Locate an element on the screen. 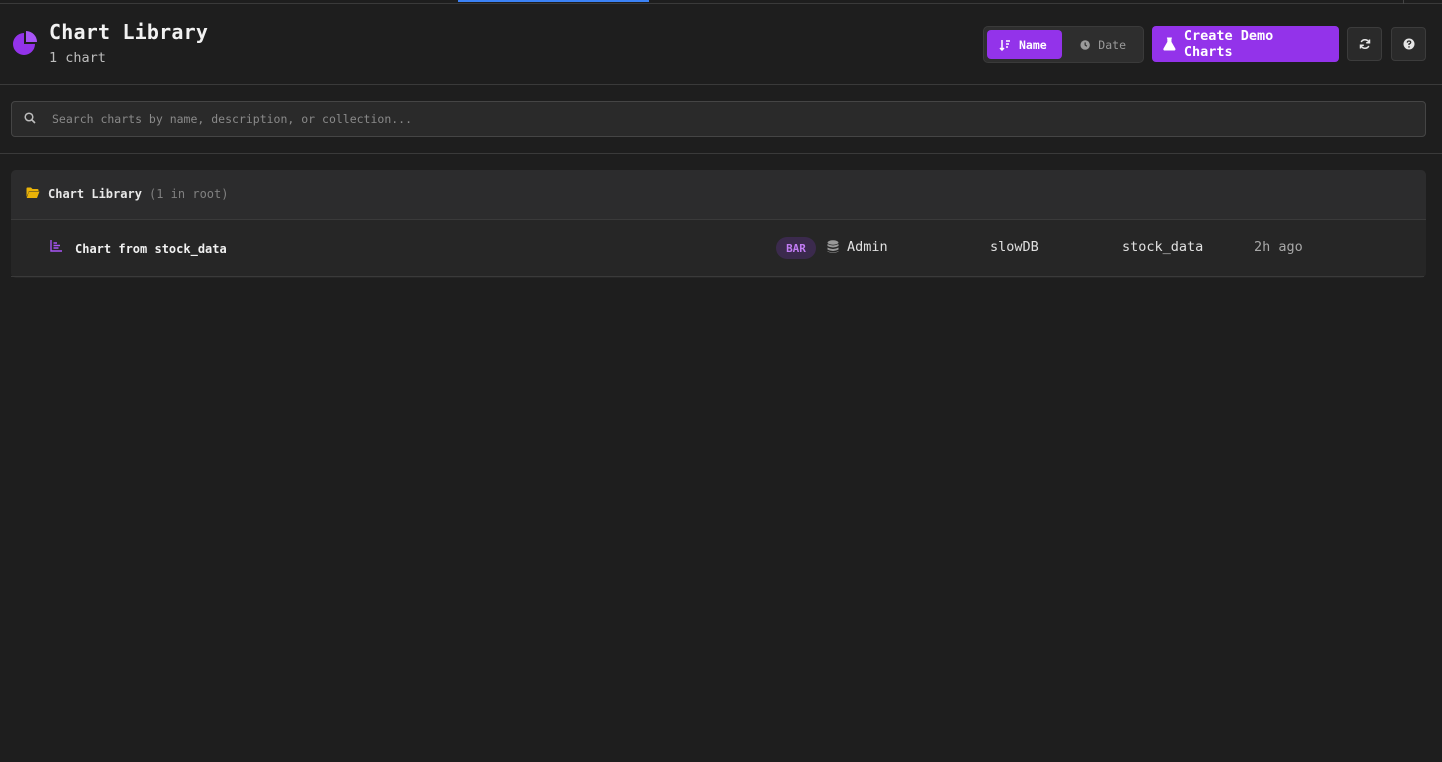 This screenshot has width=1442, height=762. flask-icon is located at coordinates (1169, 44).